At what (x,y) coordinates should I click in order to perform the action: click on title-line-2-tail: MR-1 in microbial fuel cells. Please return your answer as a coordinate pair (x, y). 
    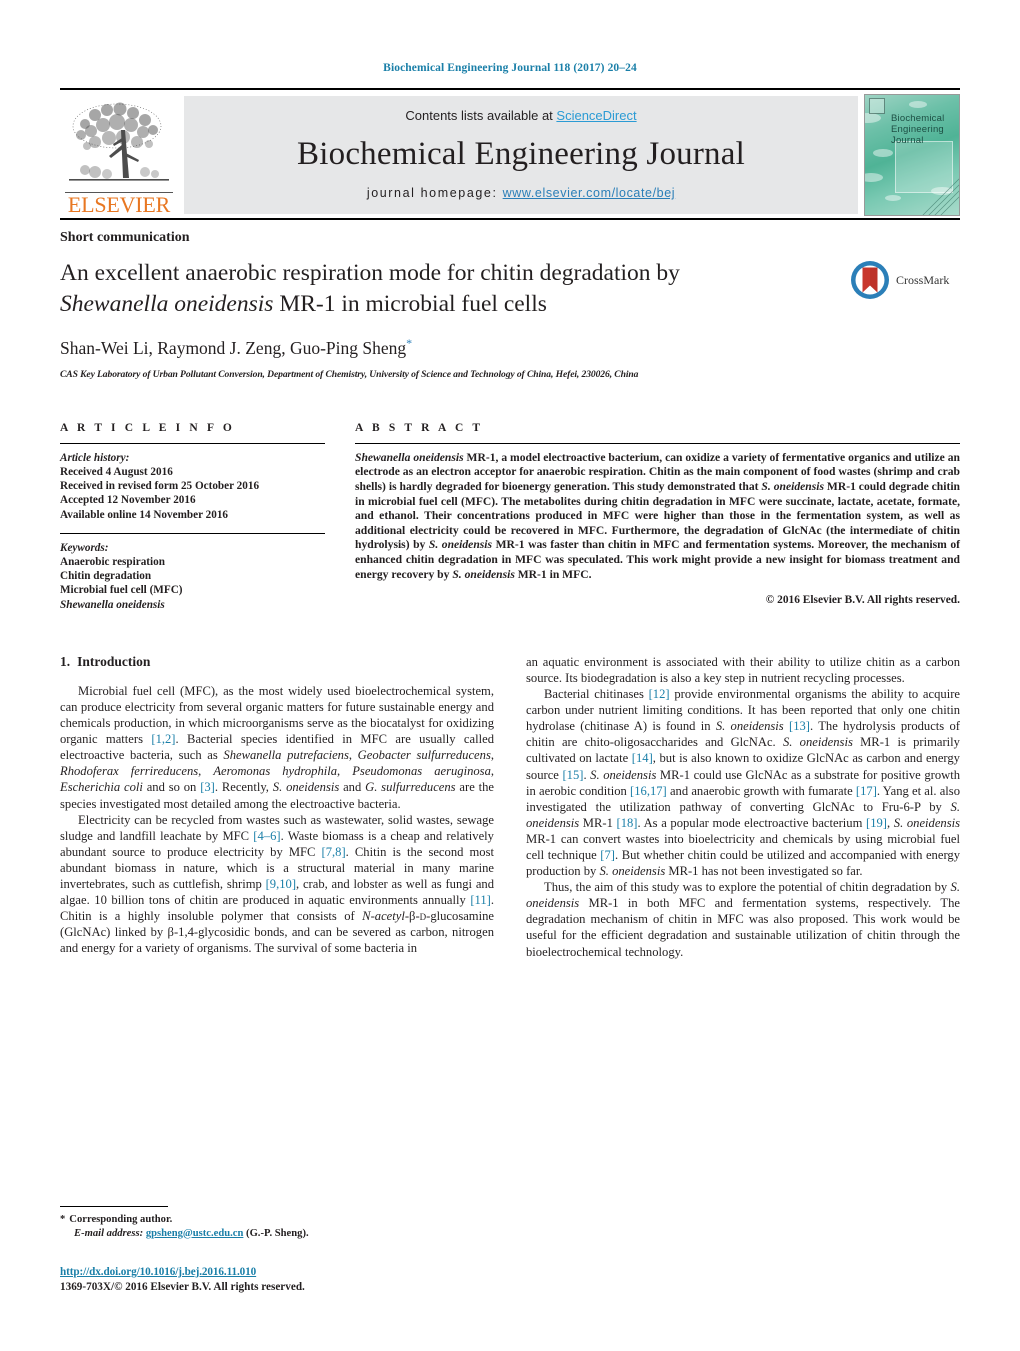
    Looking at the image, I should click on (410, 304).